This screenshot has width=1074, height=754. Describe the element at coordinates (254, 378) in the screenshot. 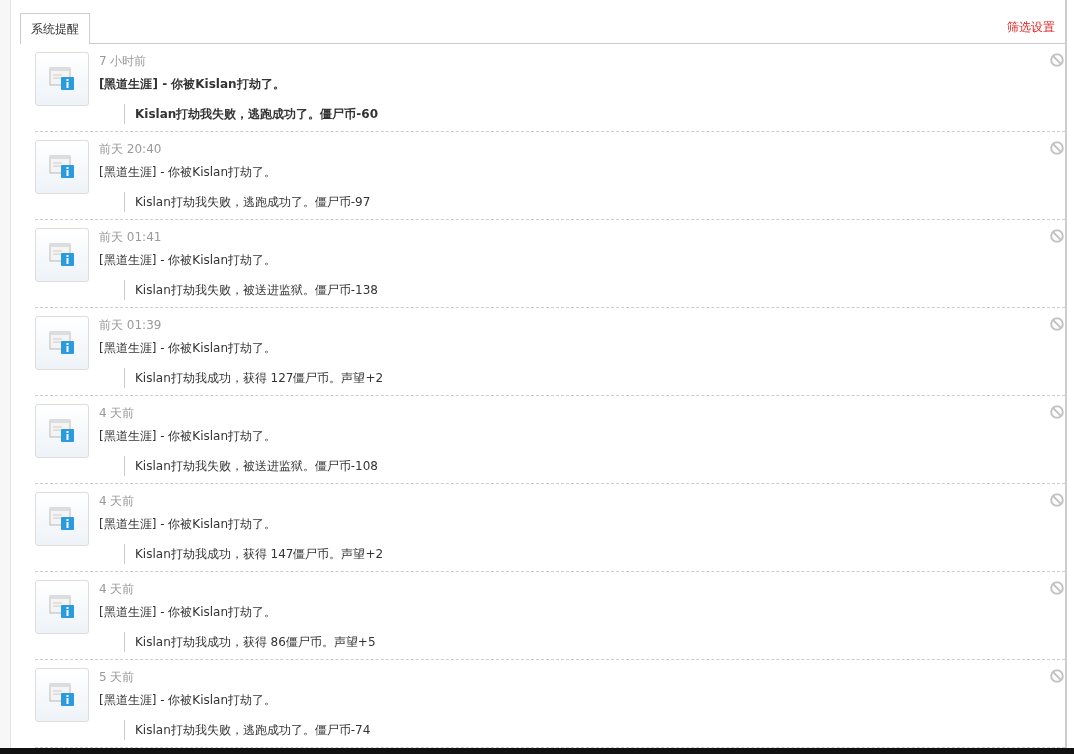

I see `notice-detail: Kislan打劫我成功，获得 127僵尸币。声望+2` at that location.